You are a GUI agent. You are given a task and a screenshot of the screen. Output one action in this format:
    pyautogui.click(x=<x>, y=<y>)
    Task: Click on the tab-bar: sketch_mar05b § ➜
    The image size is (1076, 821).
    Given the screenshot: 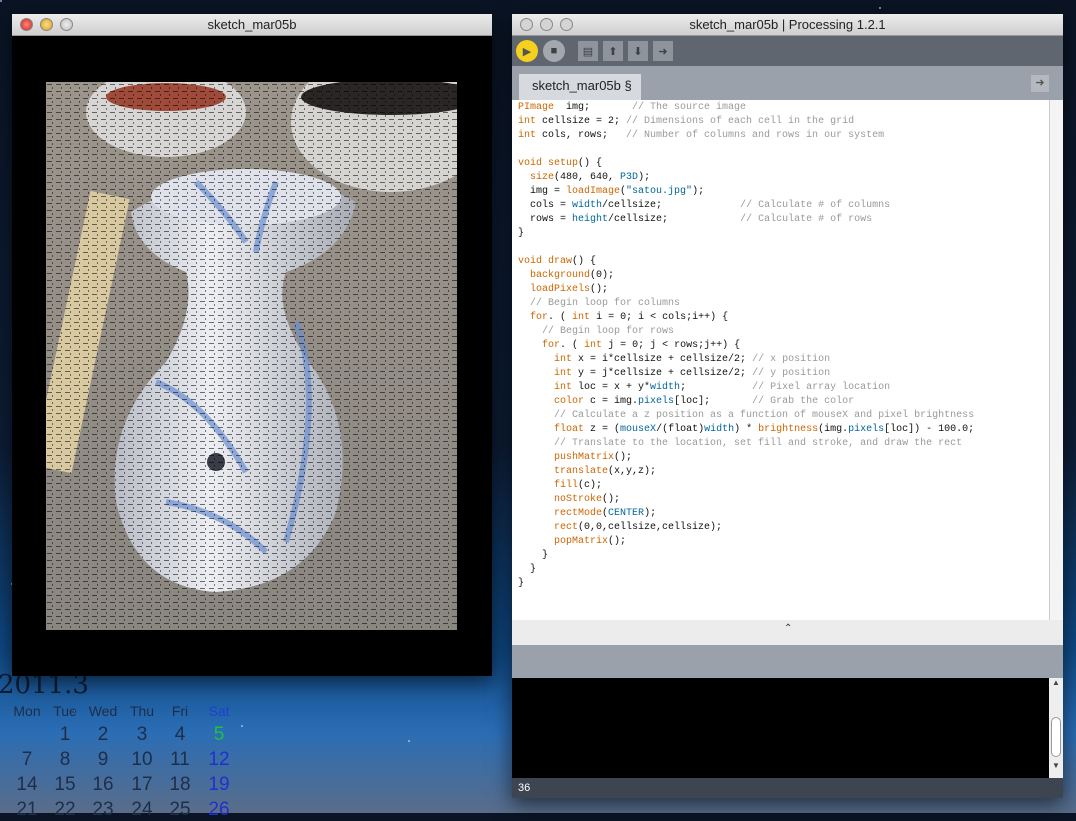 What is the action you would take?
    pyautogui.click(x=787, y=83)
    